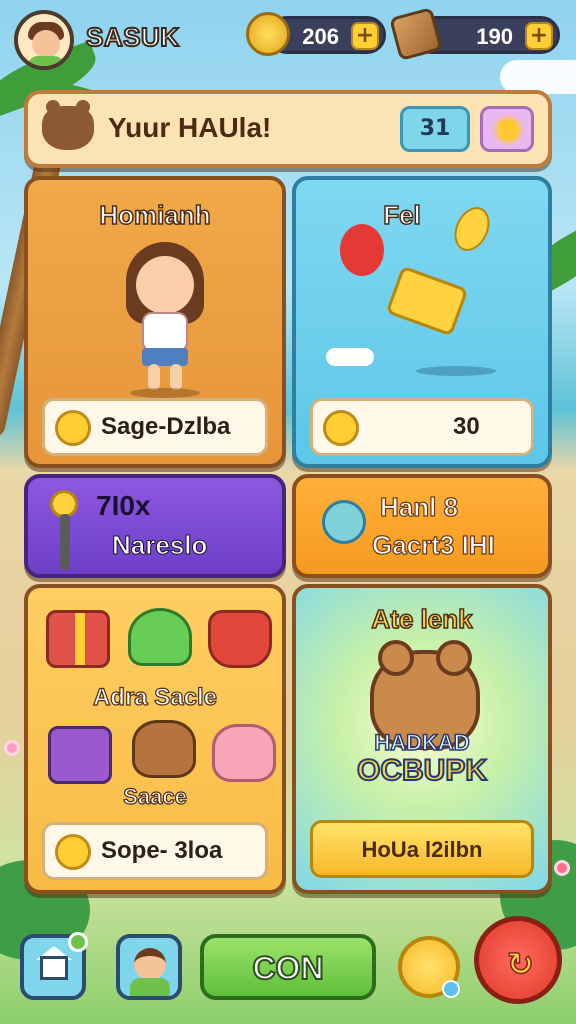  What do you see at coordinates (451, 989) in the screenshot?
I see `sun-badge` at bounding box center [451, 989].